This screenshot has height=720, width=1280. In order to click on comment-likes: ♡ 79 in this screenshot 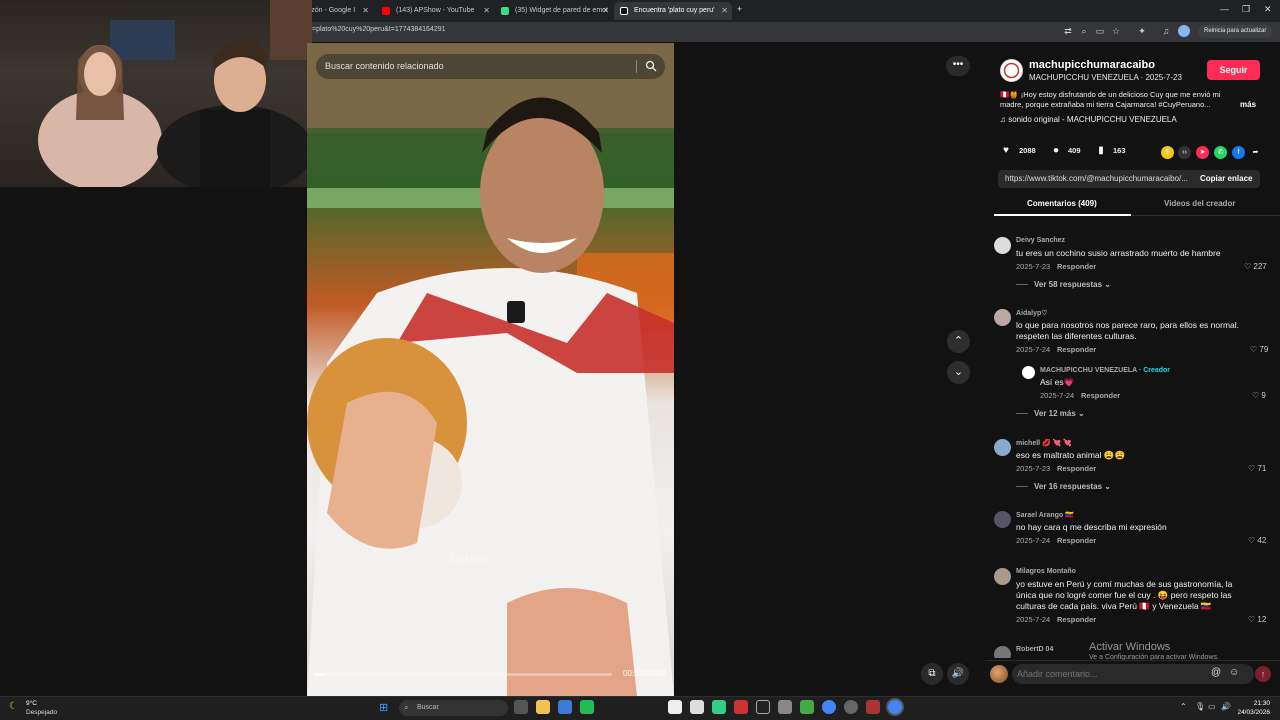, I will do `click(1259, 349)`.